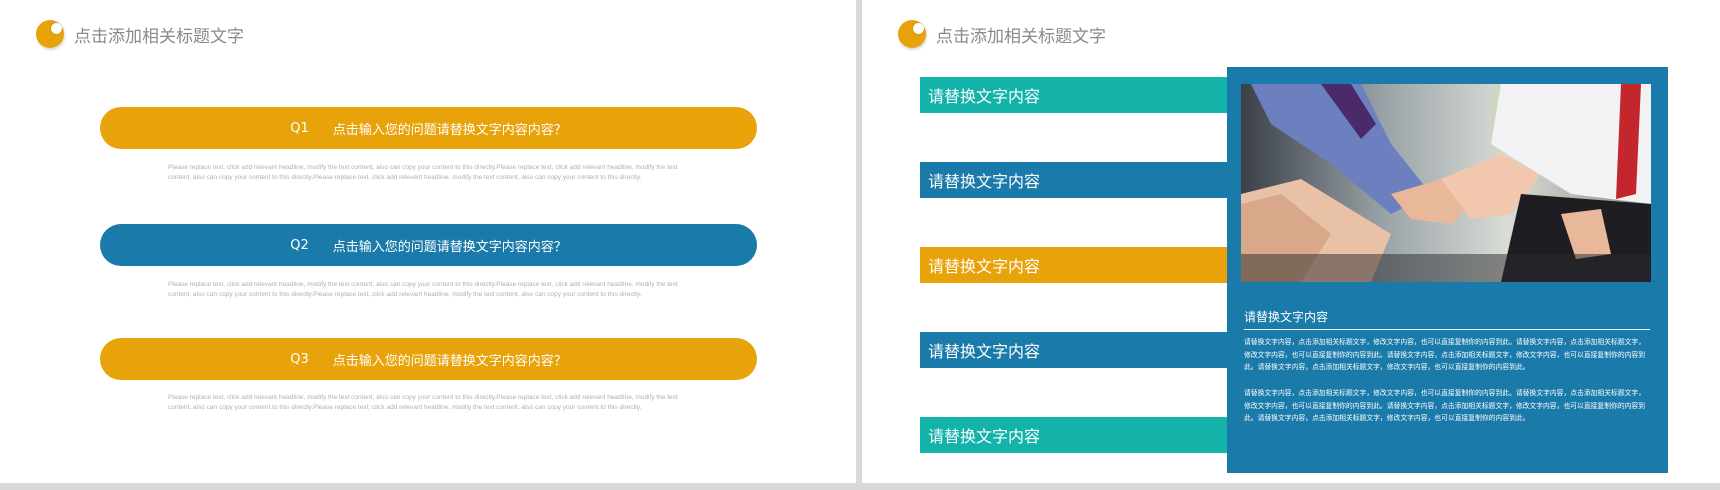 The image size is (1720, 490). Describe the element at coordinates (1073, 180) in the screenshot. I see `label-bar-2: 请替换文字内容` at that location.